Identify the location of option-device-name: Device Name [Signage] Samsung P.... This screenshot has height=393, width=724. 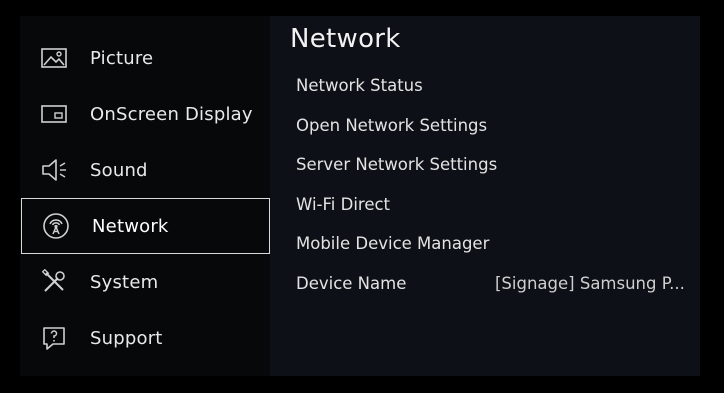
(491, 283).